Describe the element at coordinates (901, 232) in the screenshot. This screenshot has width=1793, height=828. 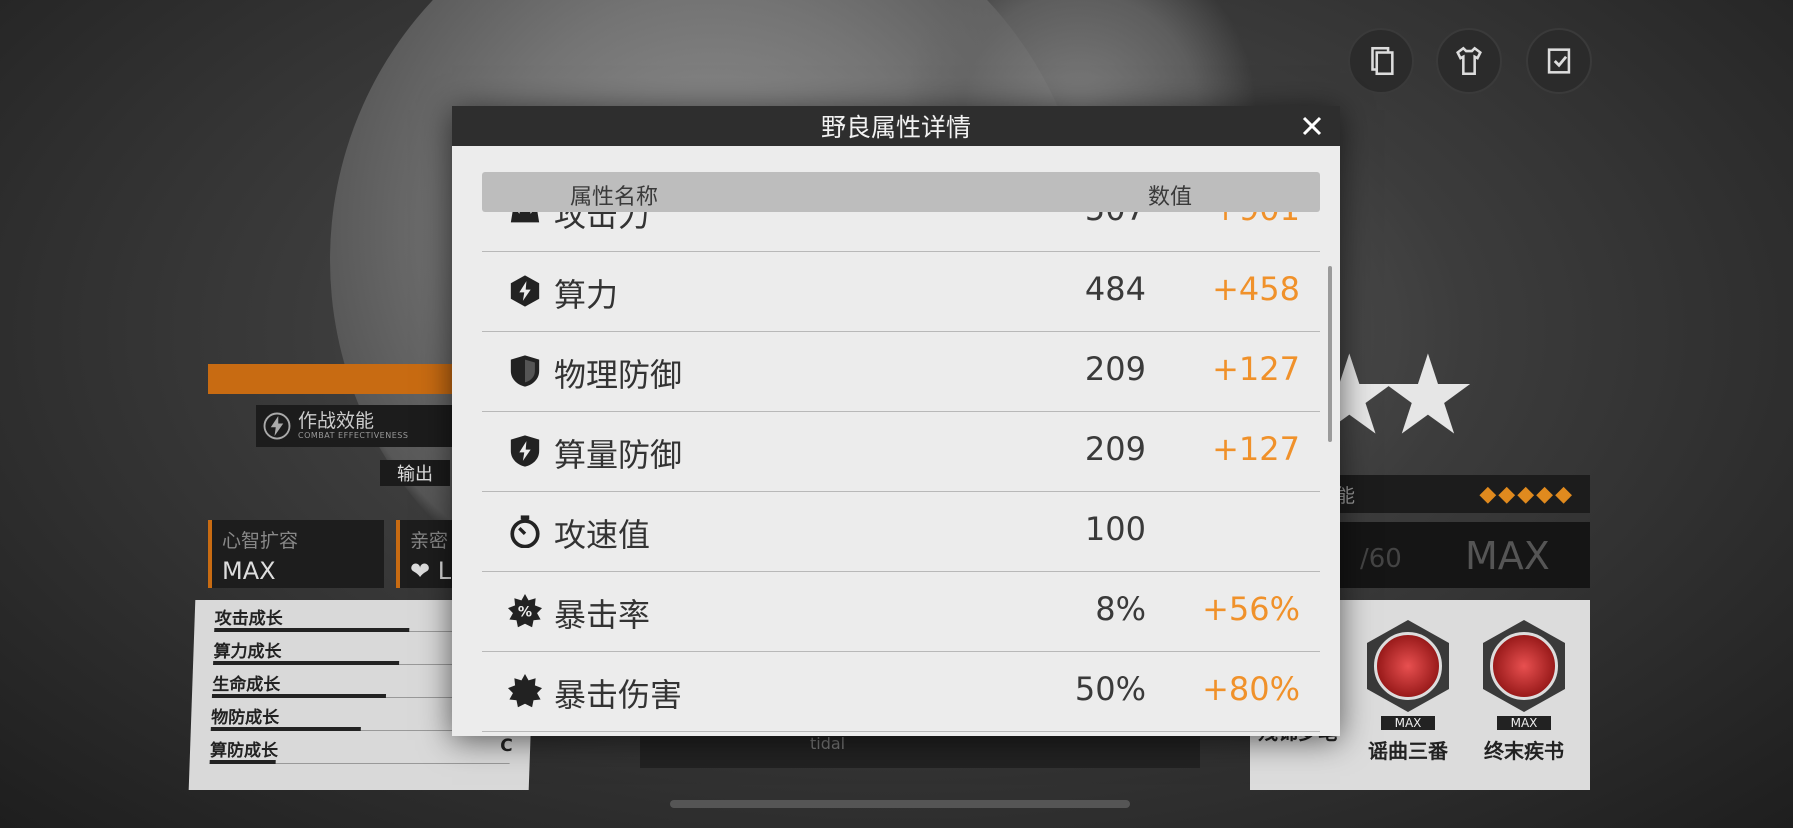
I see `attribute-row: 攻击力 507 +901` at that location.